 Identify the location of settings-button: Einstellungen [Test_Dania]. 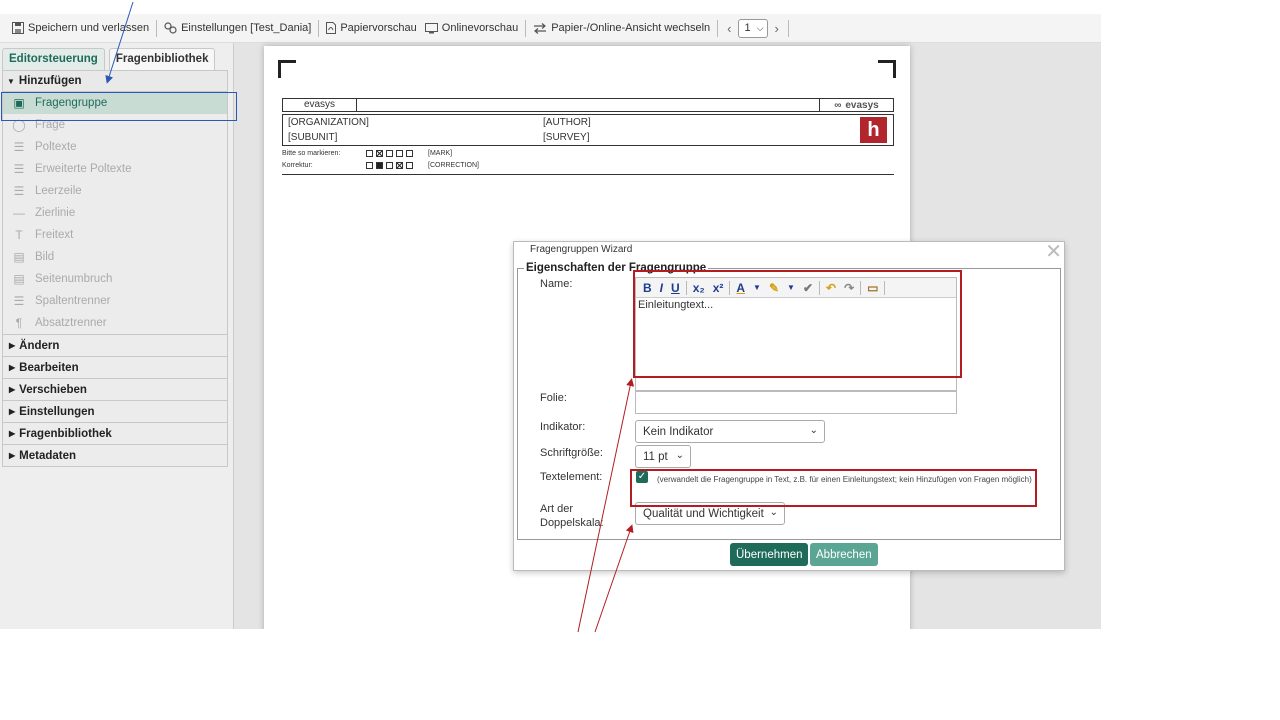
(237, 28).